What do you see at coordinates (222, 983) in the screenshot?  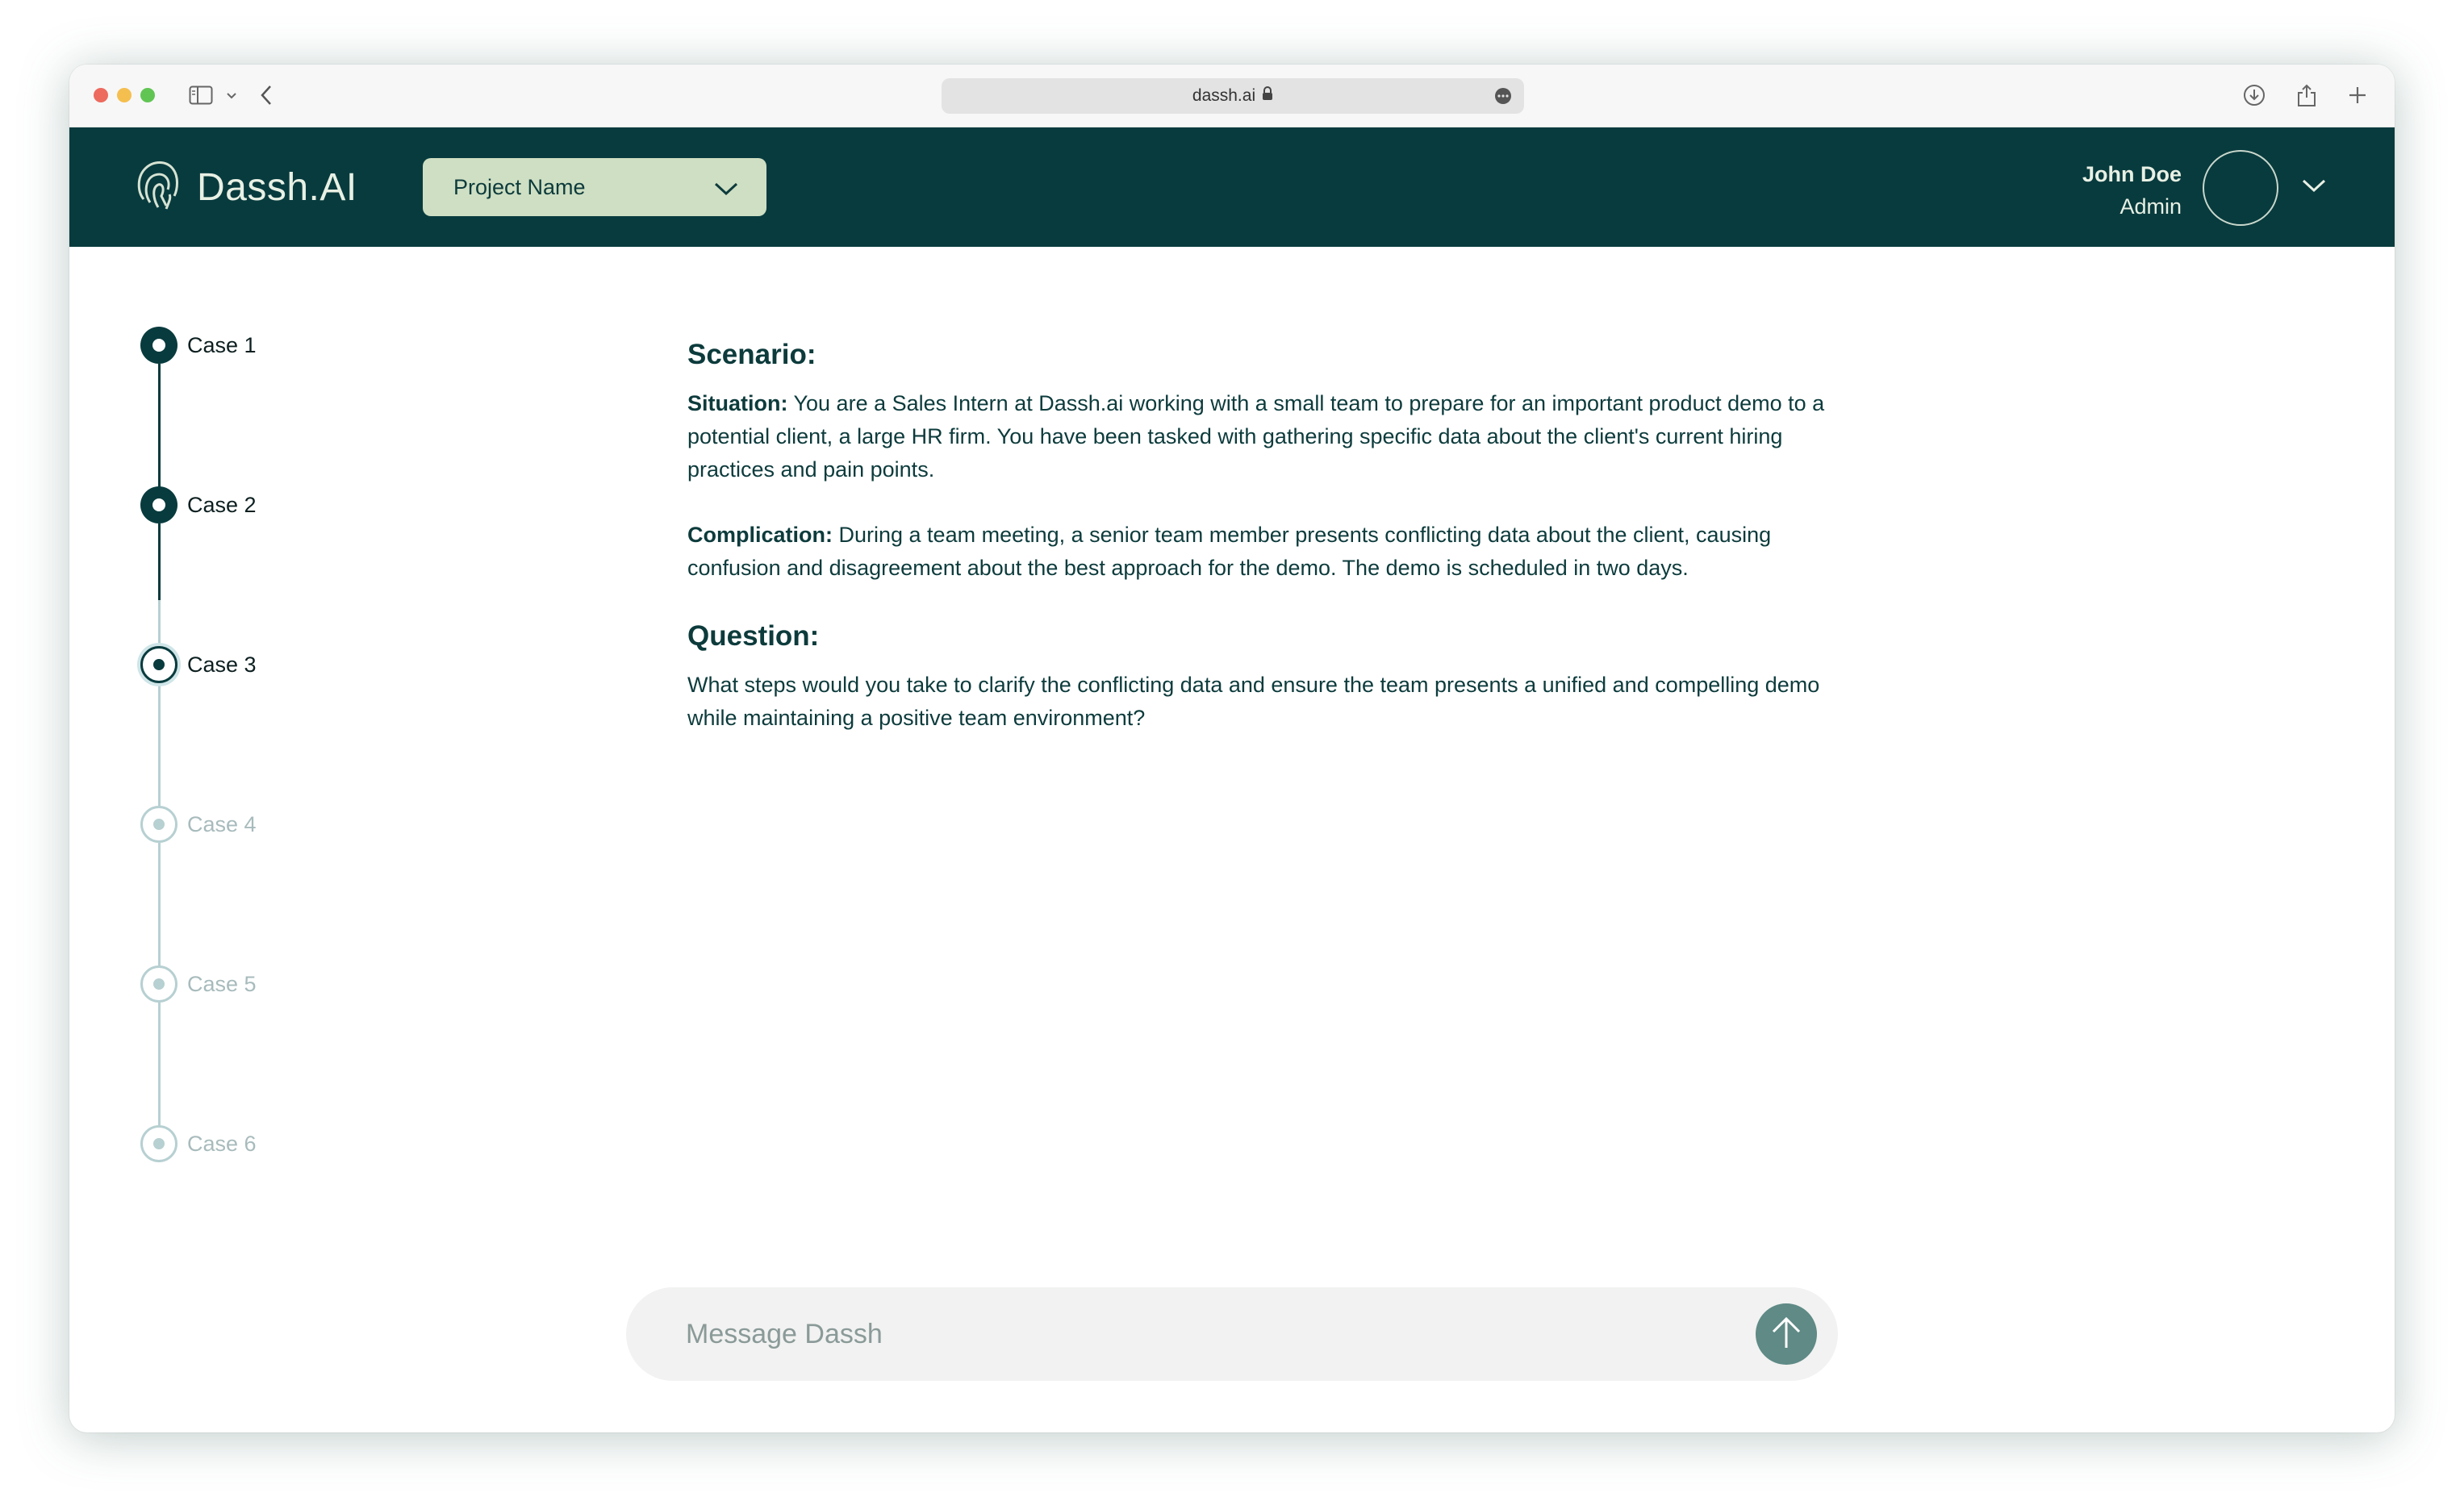 I see `step-label: Case 5` at bounding box center [222, 983].